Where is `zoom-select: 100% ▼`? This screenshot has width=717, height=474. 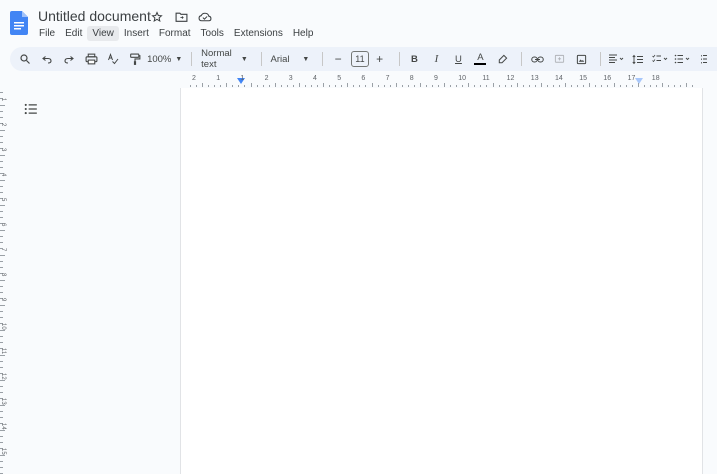
zoom-select: 100% ▼ is located at coordinates (164, 59).